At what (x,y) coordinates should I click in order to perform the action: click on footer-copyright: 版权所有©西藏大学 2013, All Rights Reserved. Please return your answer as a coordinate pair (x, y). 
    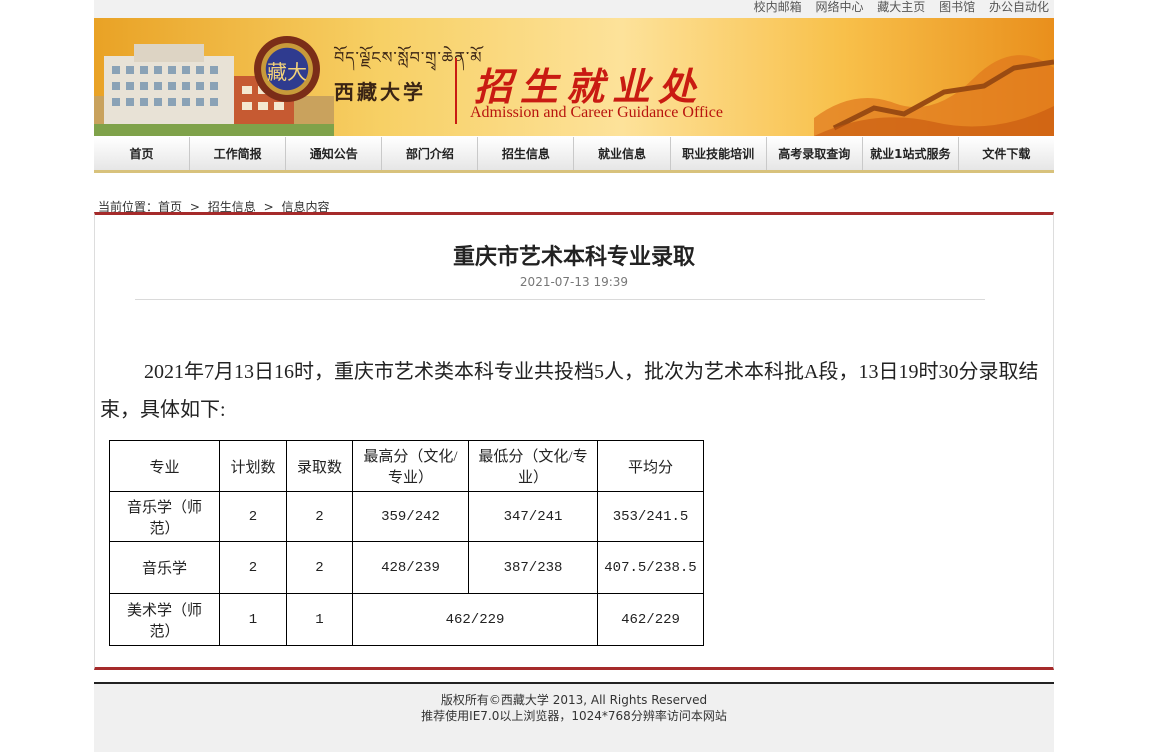
    Looking at the image, I should click on (574, 700).